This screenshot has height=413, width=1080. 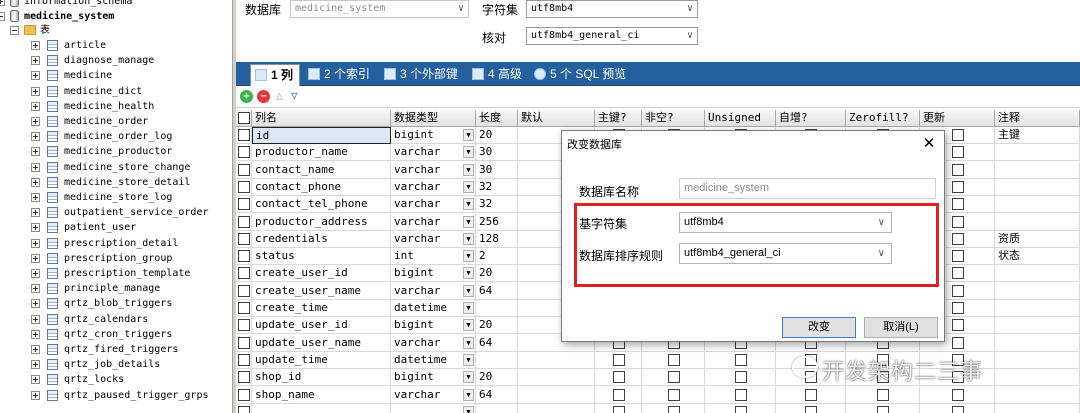 What do you see at coordinates (321, 222) in the screenshot?
I see `column-name-cell: productor_address` at bounding box center [321, 222].